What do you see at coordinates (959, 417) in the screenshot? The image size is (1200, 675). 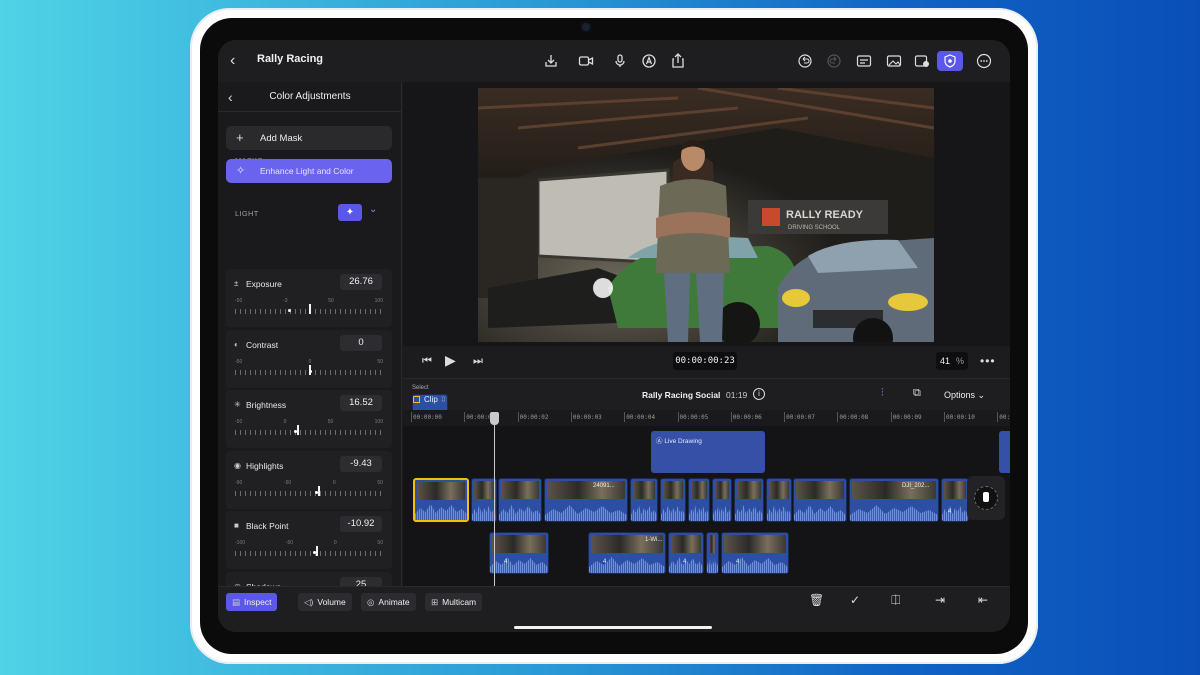 I see `ruler-tick-label: 00:00:10` at bounding box center [959, 417].